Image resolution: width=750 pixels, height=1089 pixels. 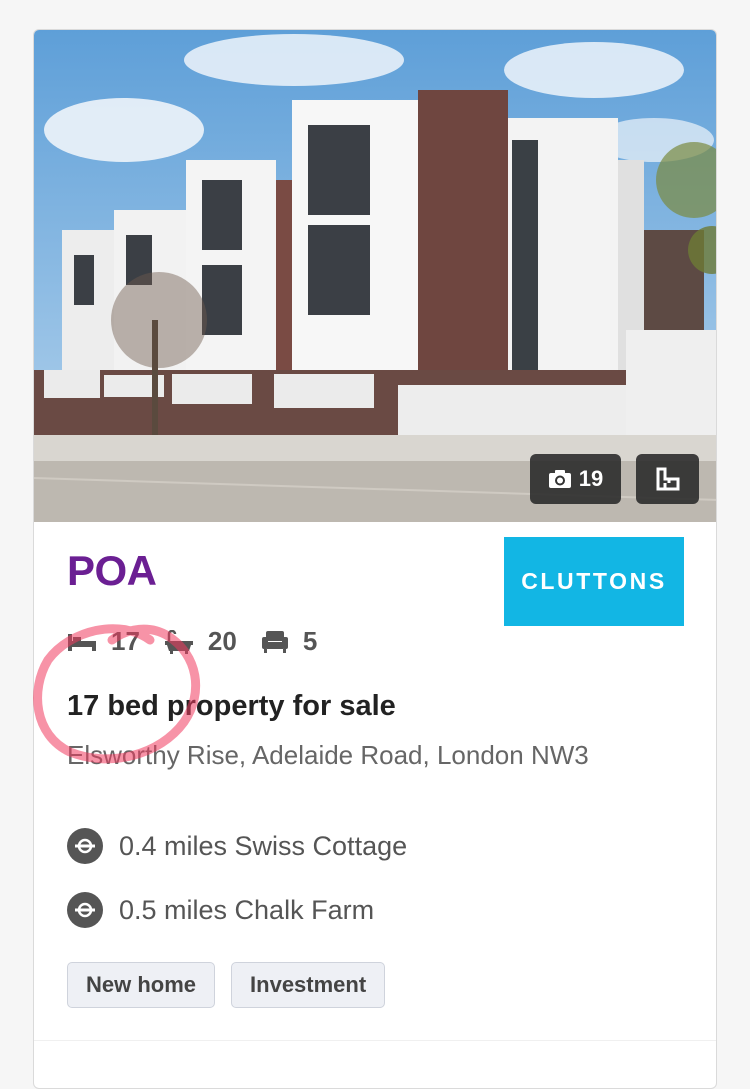 I want to click on bathrooms-feature: 20, so click(x=200, y=641).